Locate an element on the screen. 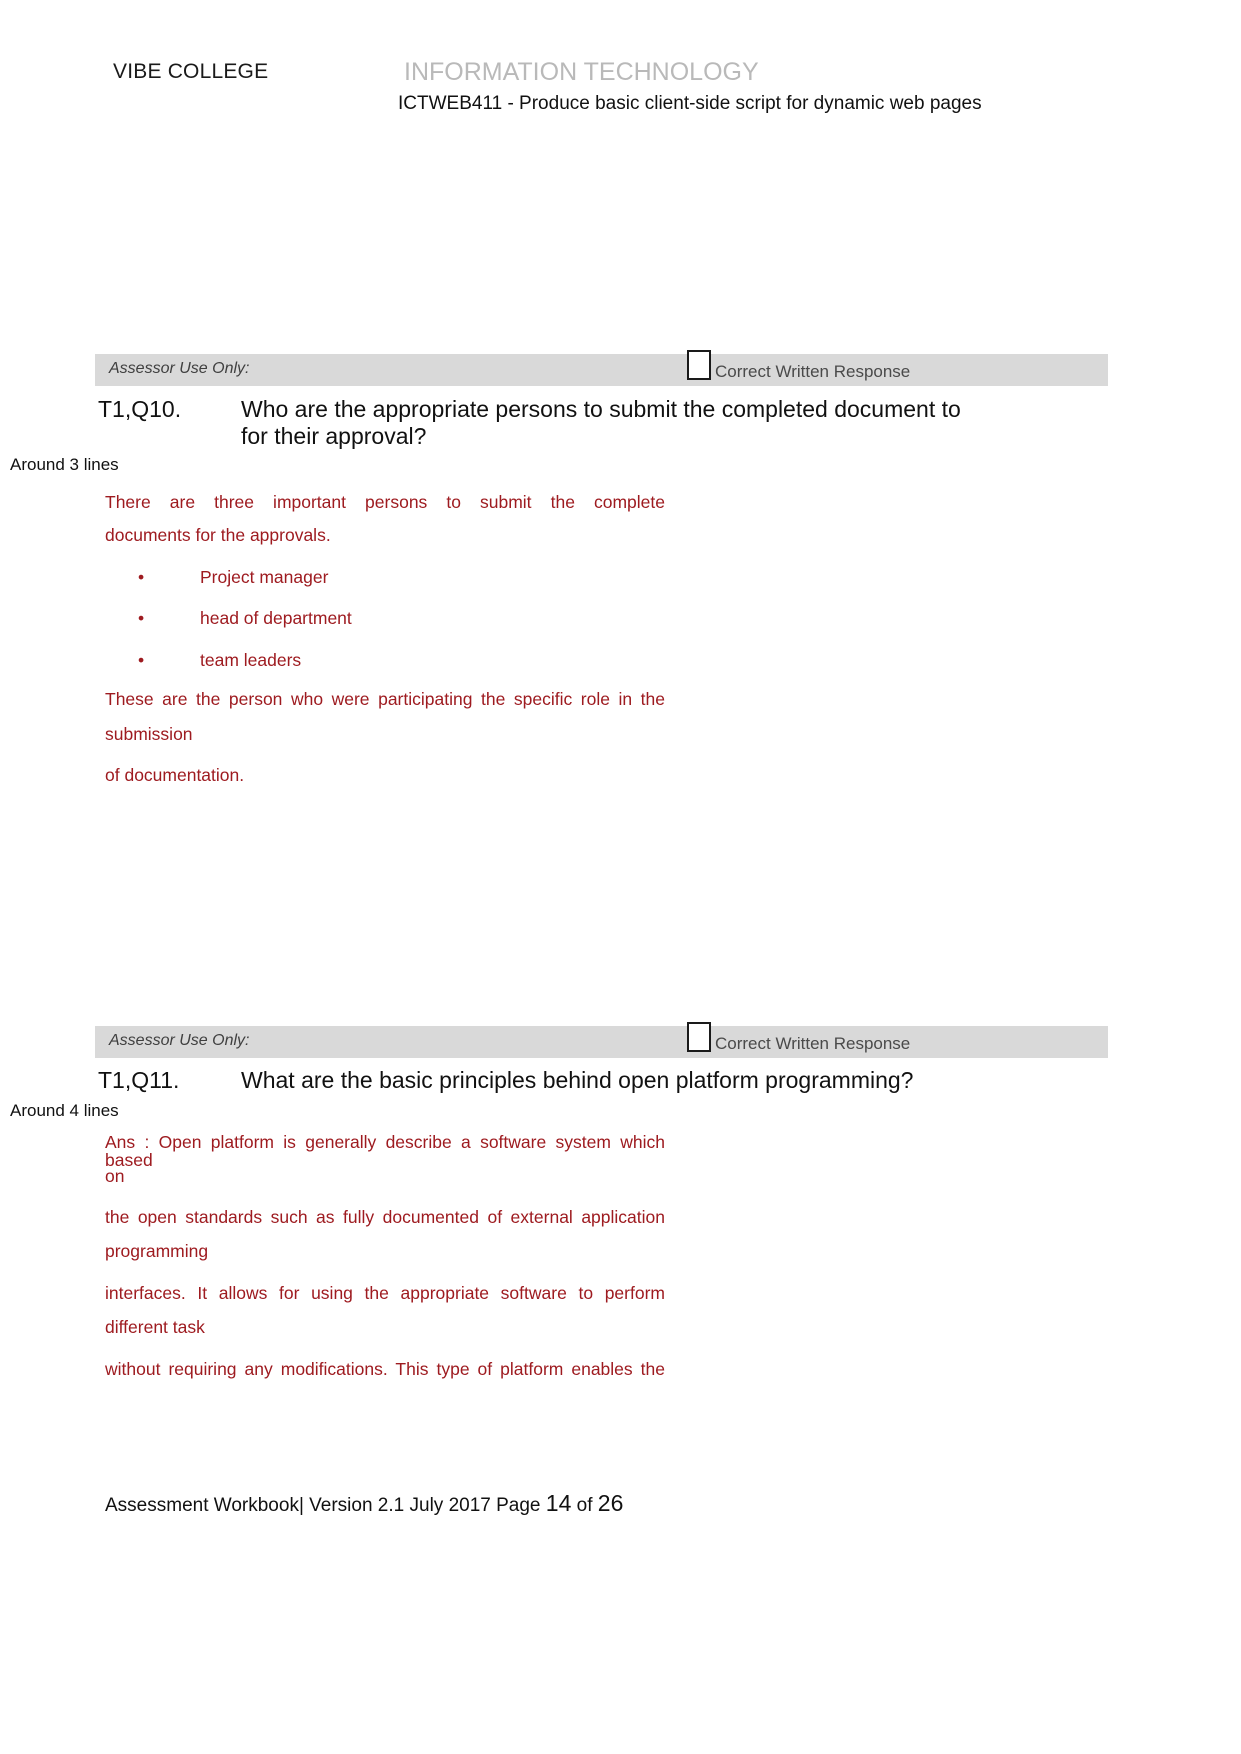 The width and height of the screenshot is (1241, 1754). answer-hint-q11: Around 4 lines is located at coordinates (64, 1110).